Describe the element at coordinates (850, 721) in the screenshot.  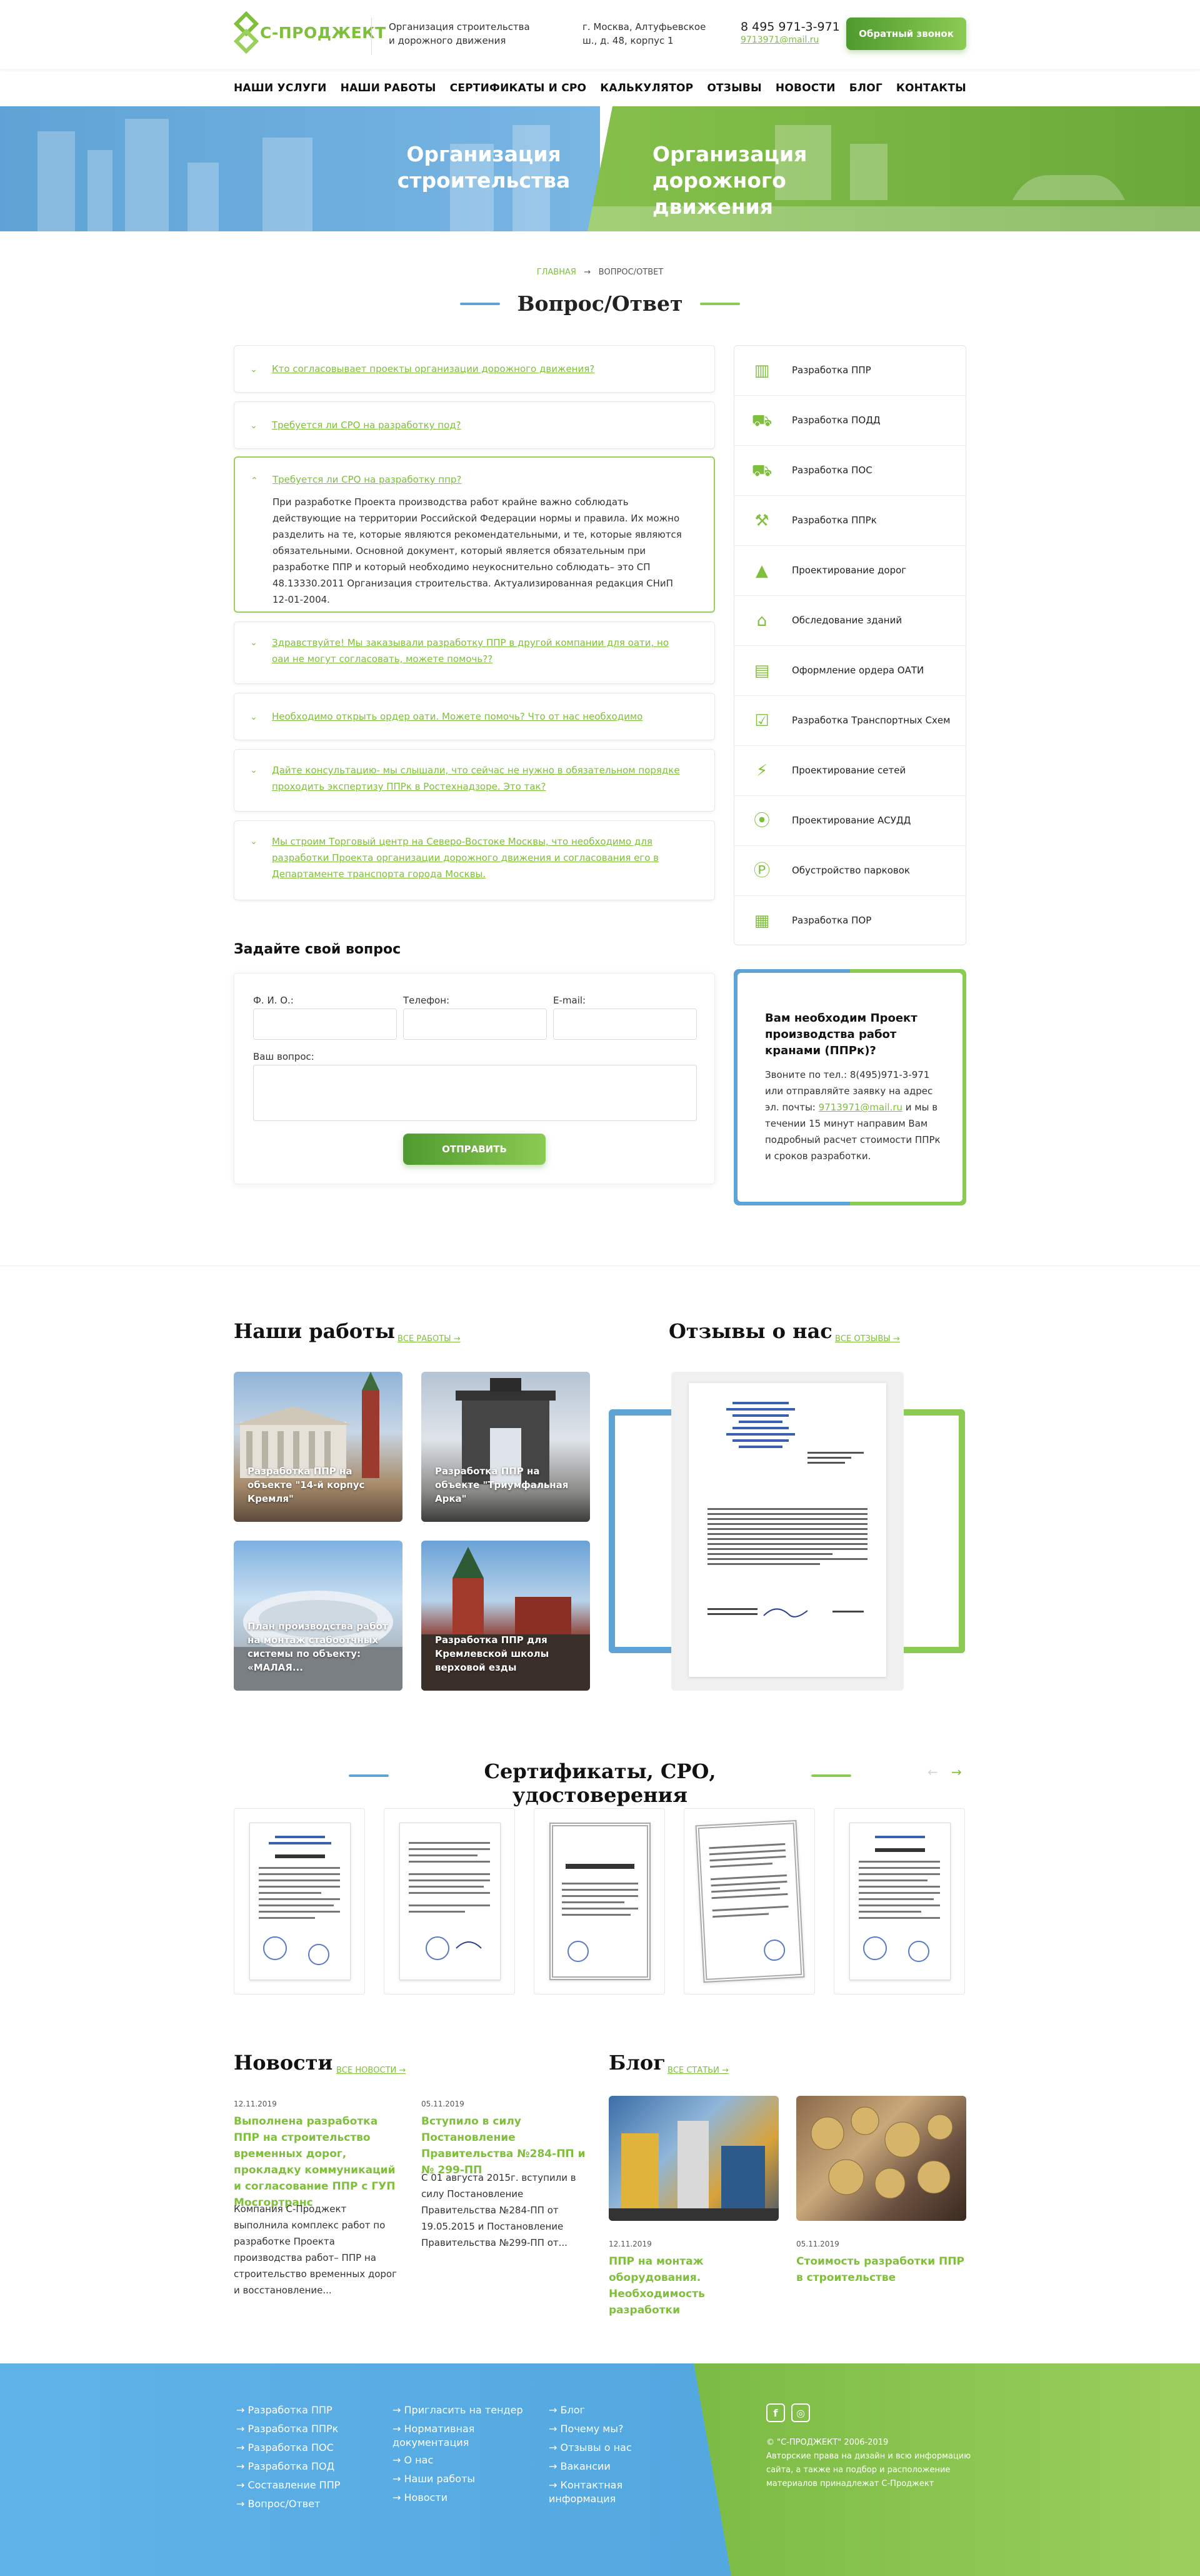
I see `service-item: ☑ Разработка Транспортных Схем` at that location.